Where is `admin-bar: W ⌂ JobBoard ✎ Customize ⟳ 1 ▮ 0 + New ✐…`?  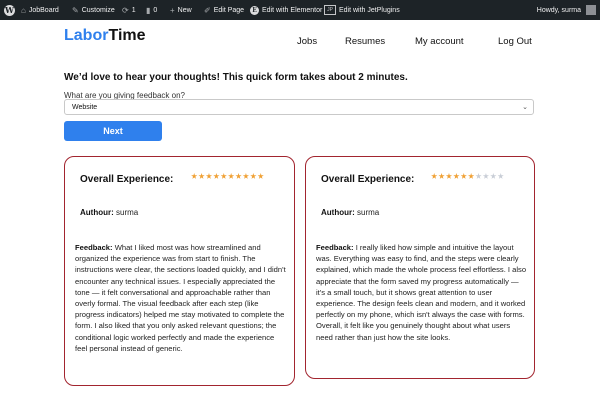
admin-bar: W ⌂ JobBoard ✎ Customize ⟳ 1 ▮ 0 + New ✐… is located at coordinates (300, 10).